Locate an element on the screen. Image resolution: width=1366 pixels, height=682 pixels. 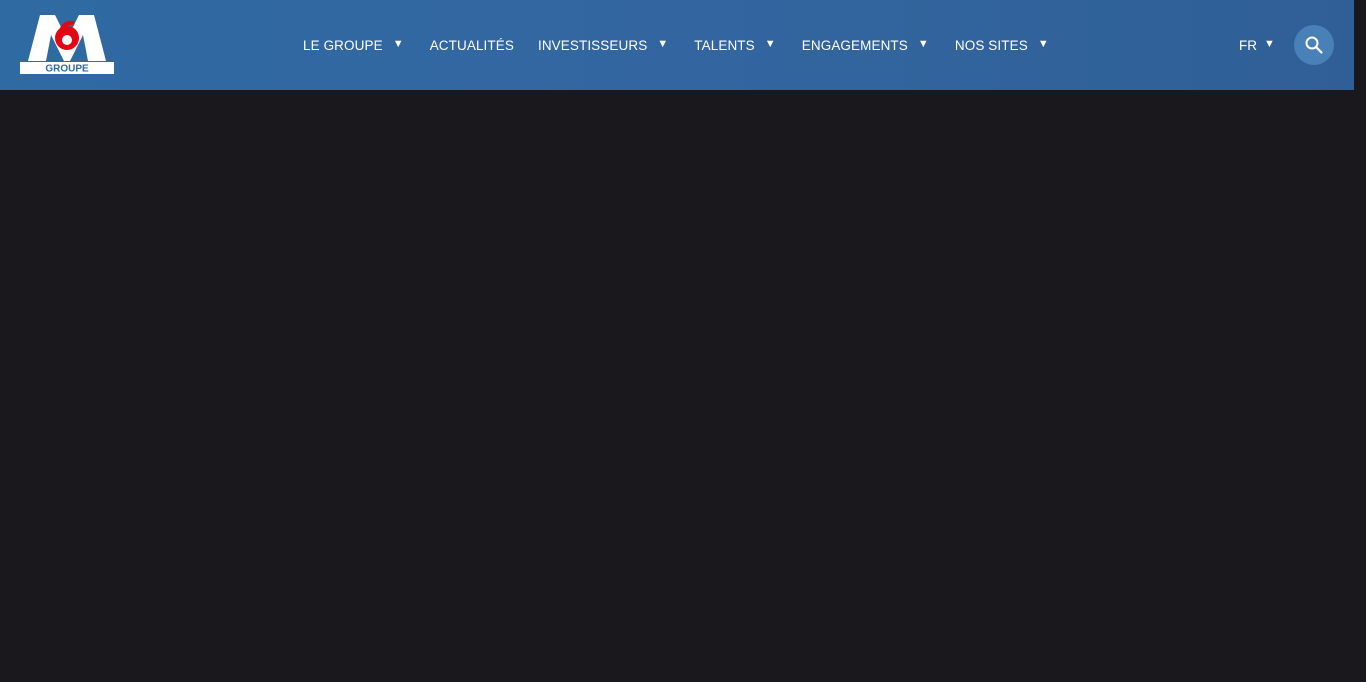
nav-item-talents: TALENTS ▼ is located at coordinates (734, 45).